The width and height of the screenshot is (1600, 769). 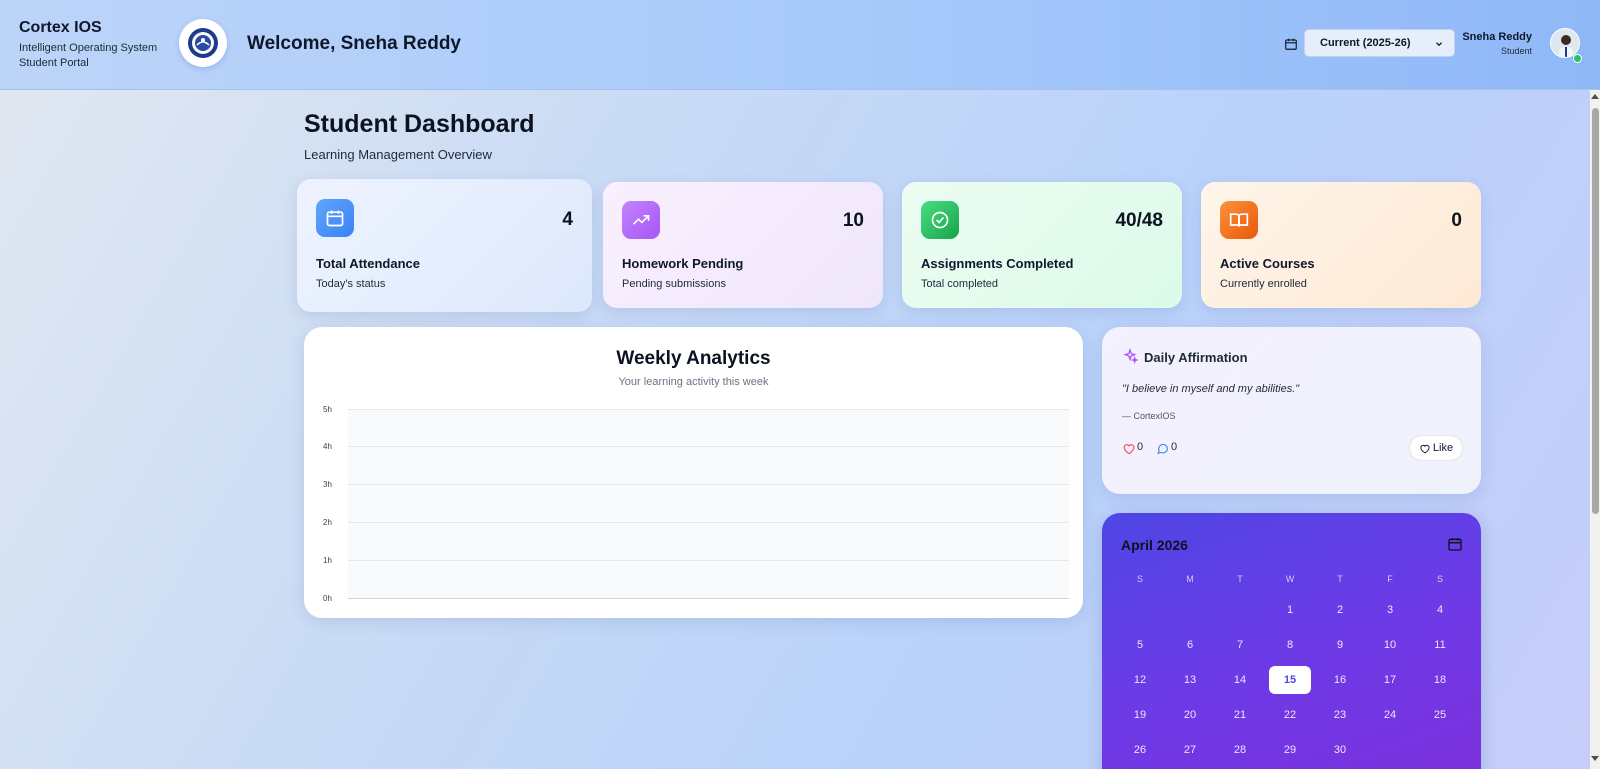 What do you see at coordinates (1290, 645) in the screenshot?
I see `calendar-day: 8` at bounding box center [1290, 645].